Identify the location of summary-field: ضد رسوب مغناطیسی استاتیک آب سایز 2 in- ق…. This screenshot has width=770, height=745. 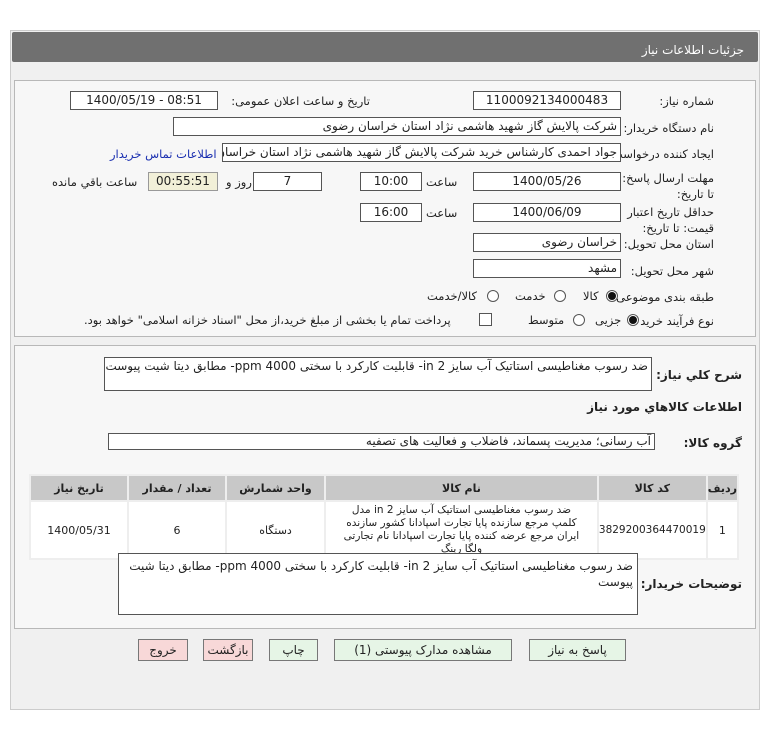
(378, 374).